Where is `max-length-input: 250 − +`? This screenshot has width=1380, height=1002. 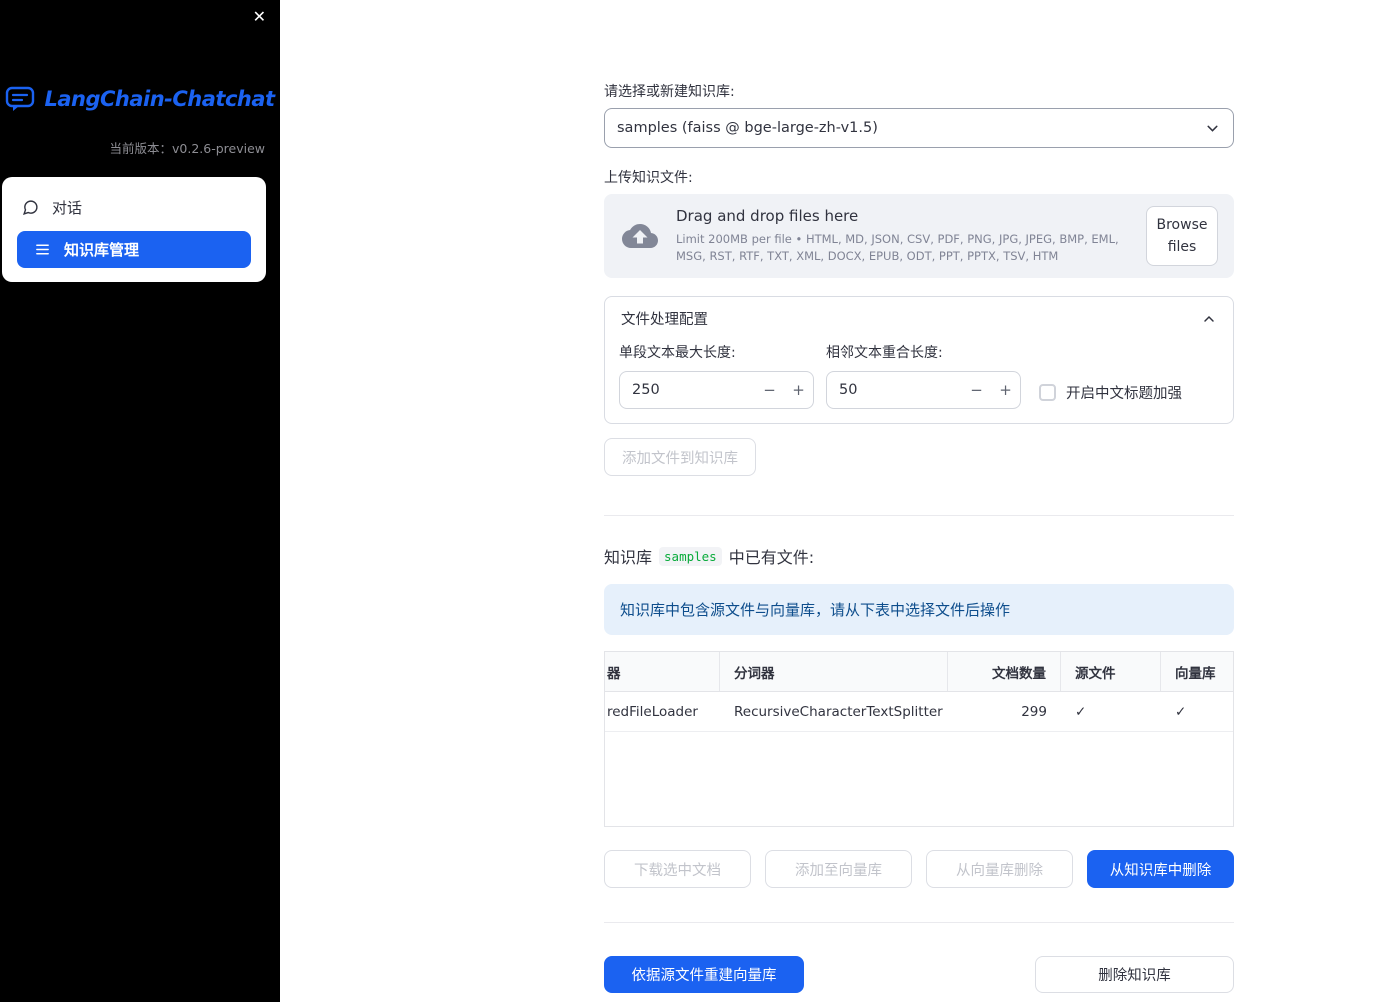 max-length-input: 250 − + is located at coordinates (716, 390).